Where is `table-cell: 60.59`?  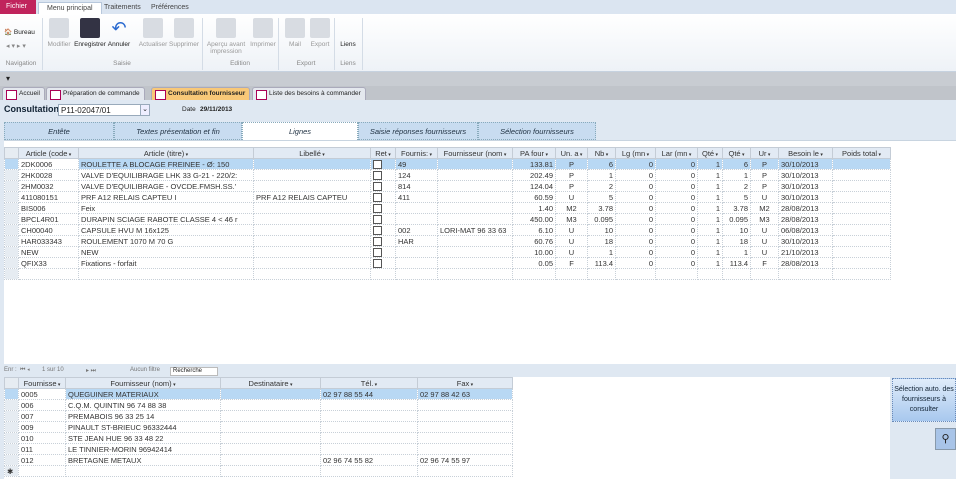
table-cell: 60.59 is located at coordinates (534, 197).